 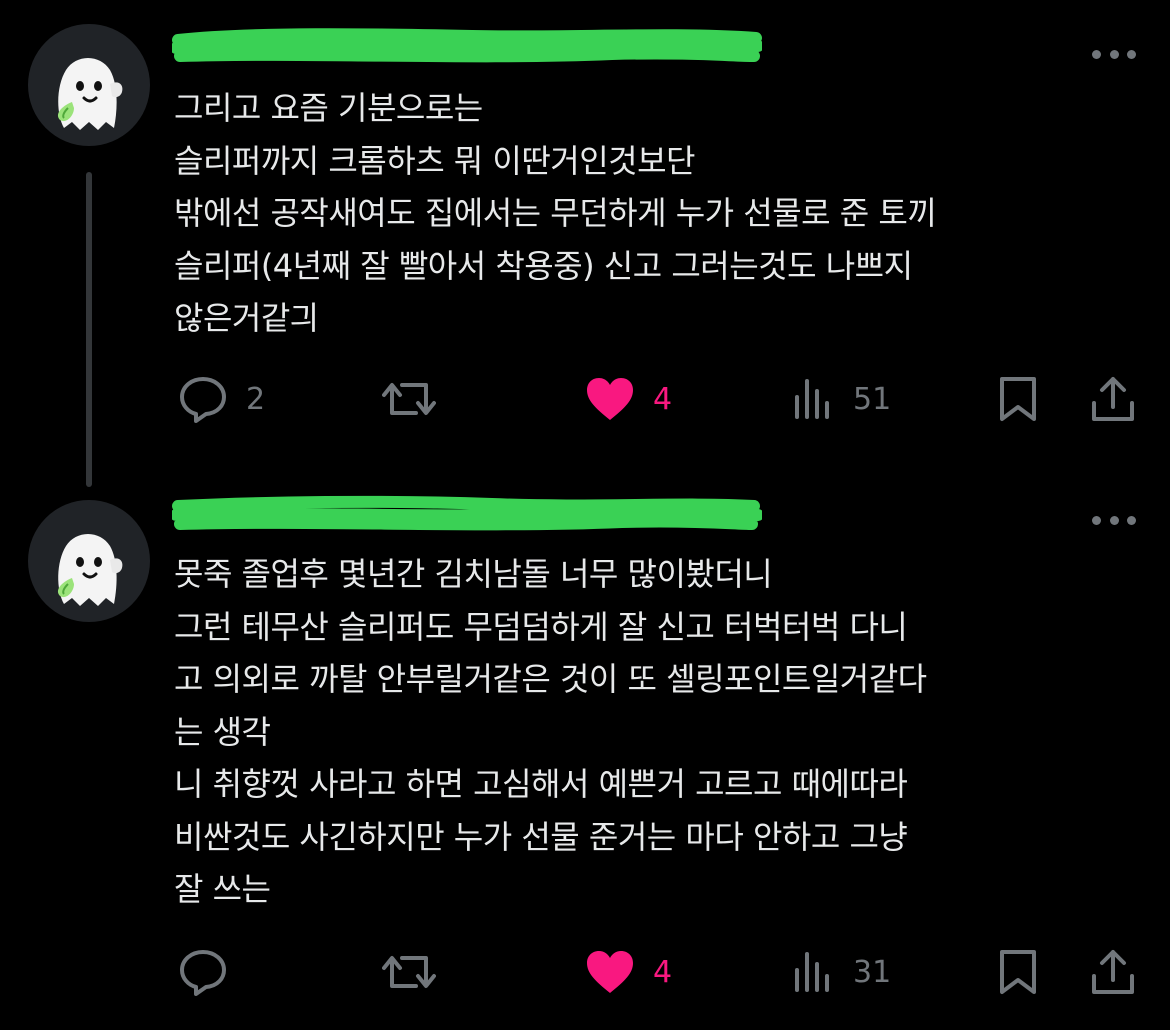 I want to click on views-count: 51, so click(x=872, y=399).